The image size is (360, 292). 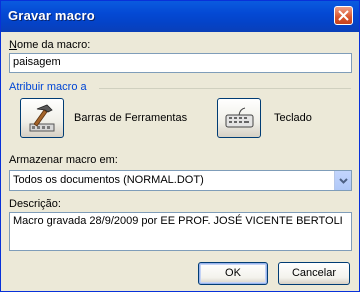 What do you see at coordinates (51, 15) in the screenshot?
I see `window-title: Gravar macro` at bounding box center [51, 15].